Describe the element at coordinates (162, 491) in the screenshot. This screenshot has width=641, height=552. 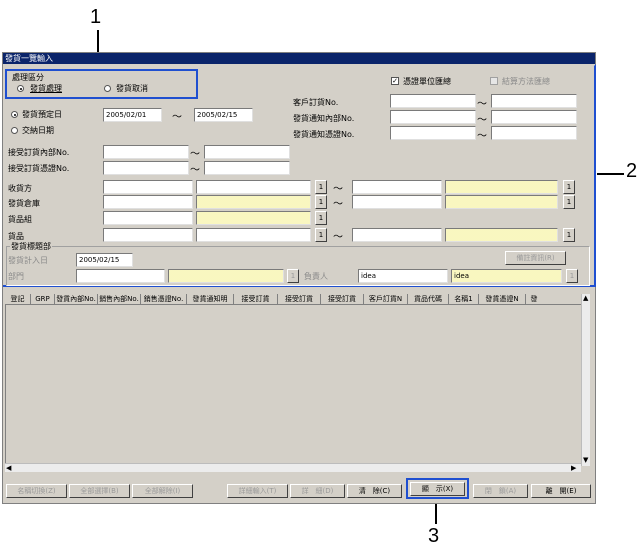
I see `clear-all-button: 全部解除(I)` at that location.